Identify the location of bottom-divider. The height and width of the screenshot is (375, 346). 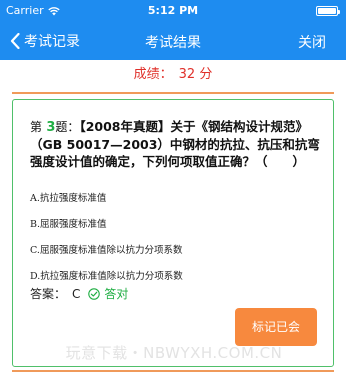
(173, 371).